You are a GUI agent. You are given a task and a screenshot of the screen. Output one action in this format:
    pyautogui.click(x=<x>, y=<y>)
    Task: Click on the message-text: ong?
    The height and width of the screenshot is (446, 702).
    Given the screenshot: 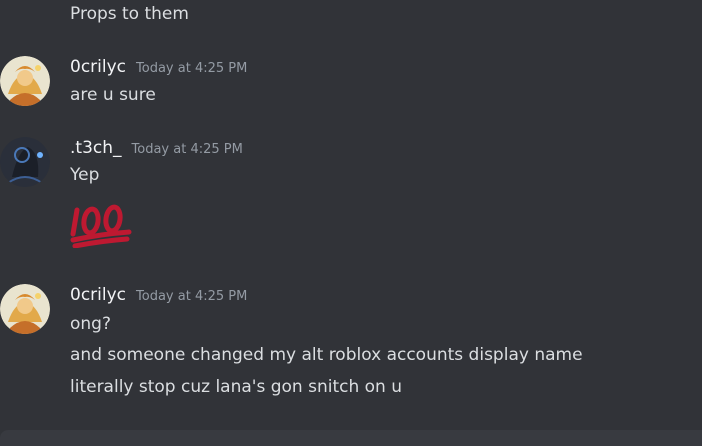 What is the action you would take?
    pyautogui.click(x=90, y=324)
    